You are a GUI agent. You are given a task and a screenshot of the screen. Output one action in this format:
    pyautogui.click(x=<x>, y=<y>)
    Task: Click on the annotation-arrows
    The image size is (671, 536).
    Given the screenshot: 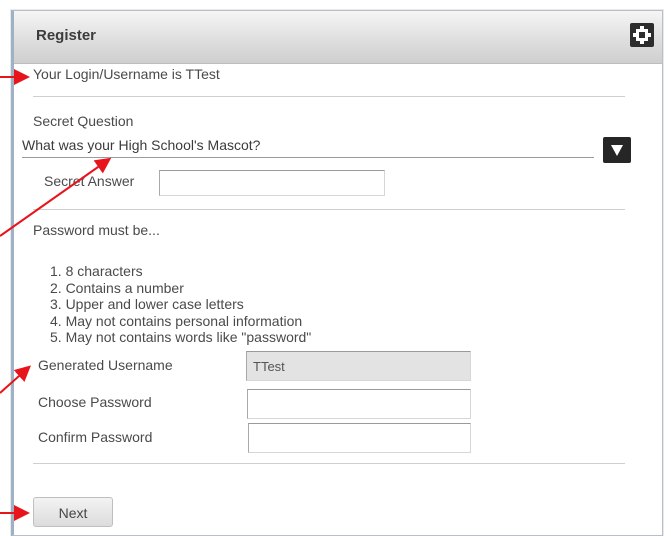 What is the action you would take?
    pyautogui.click(x=56, y=295)
    